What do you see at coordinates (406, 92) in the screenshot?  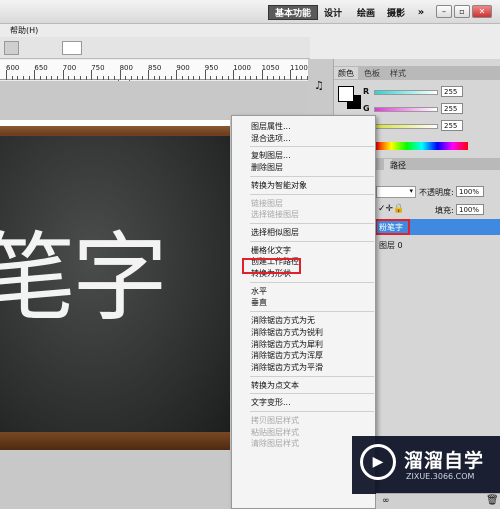 I see `red-slider` at bounding box center [406, 92].